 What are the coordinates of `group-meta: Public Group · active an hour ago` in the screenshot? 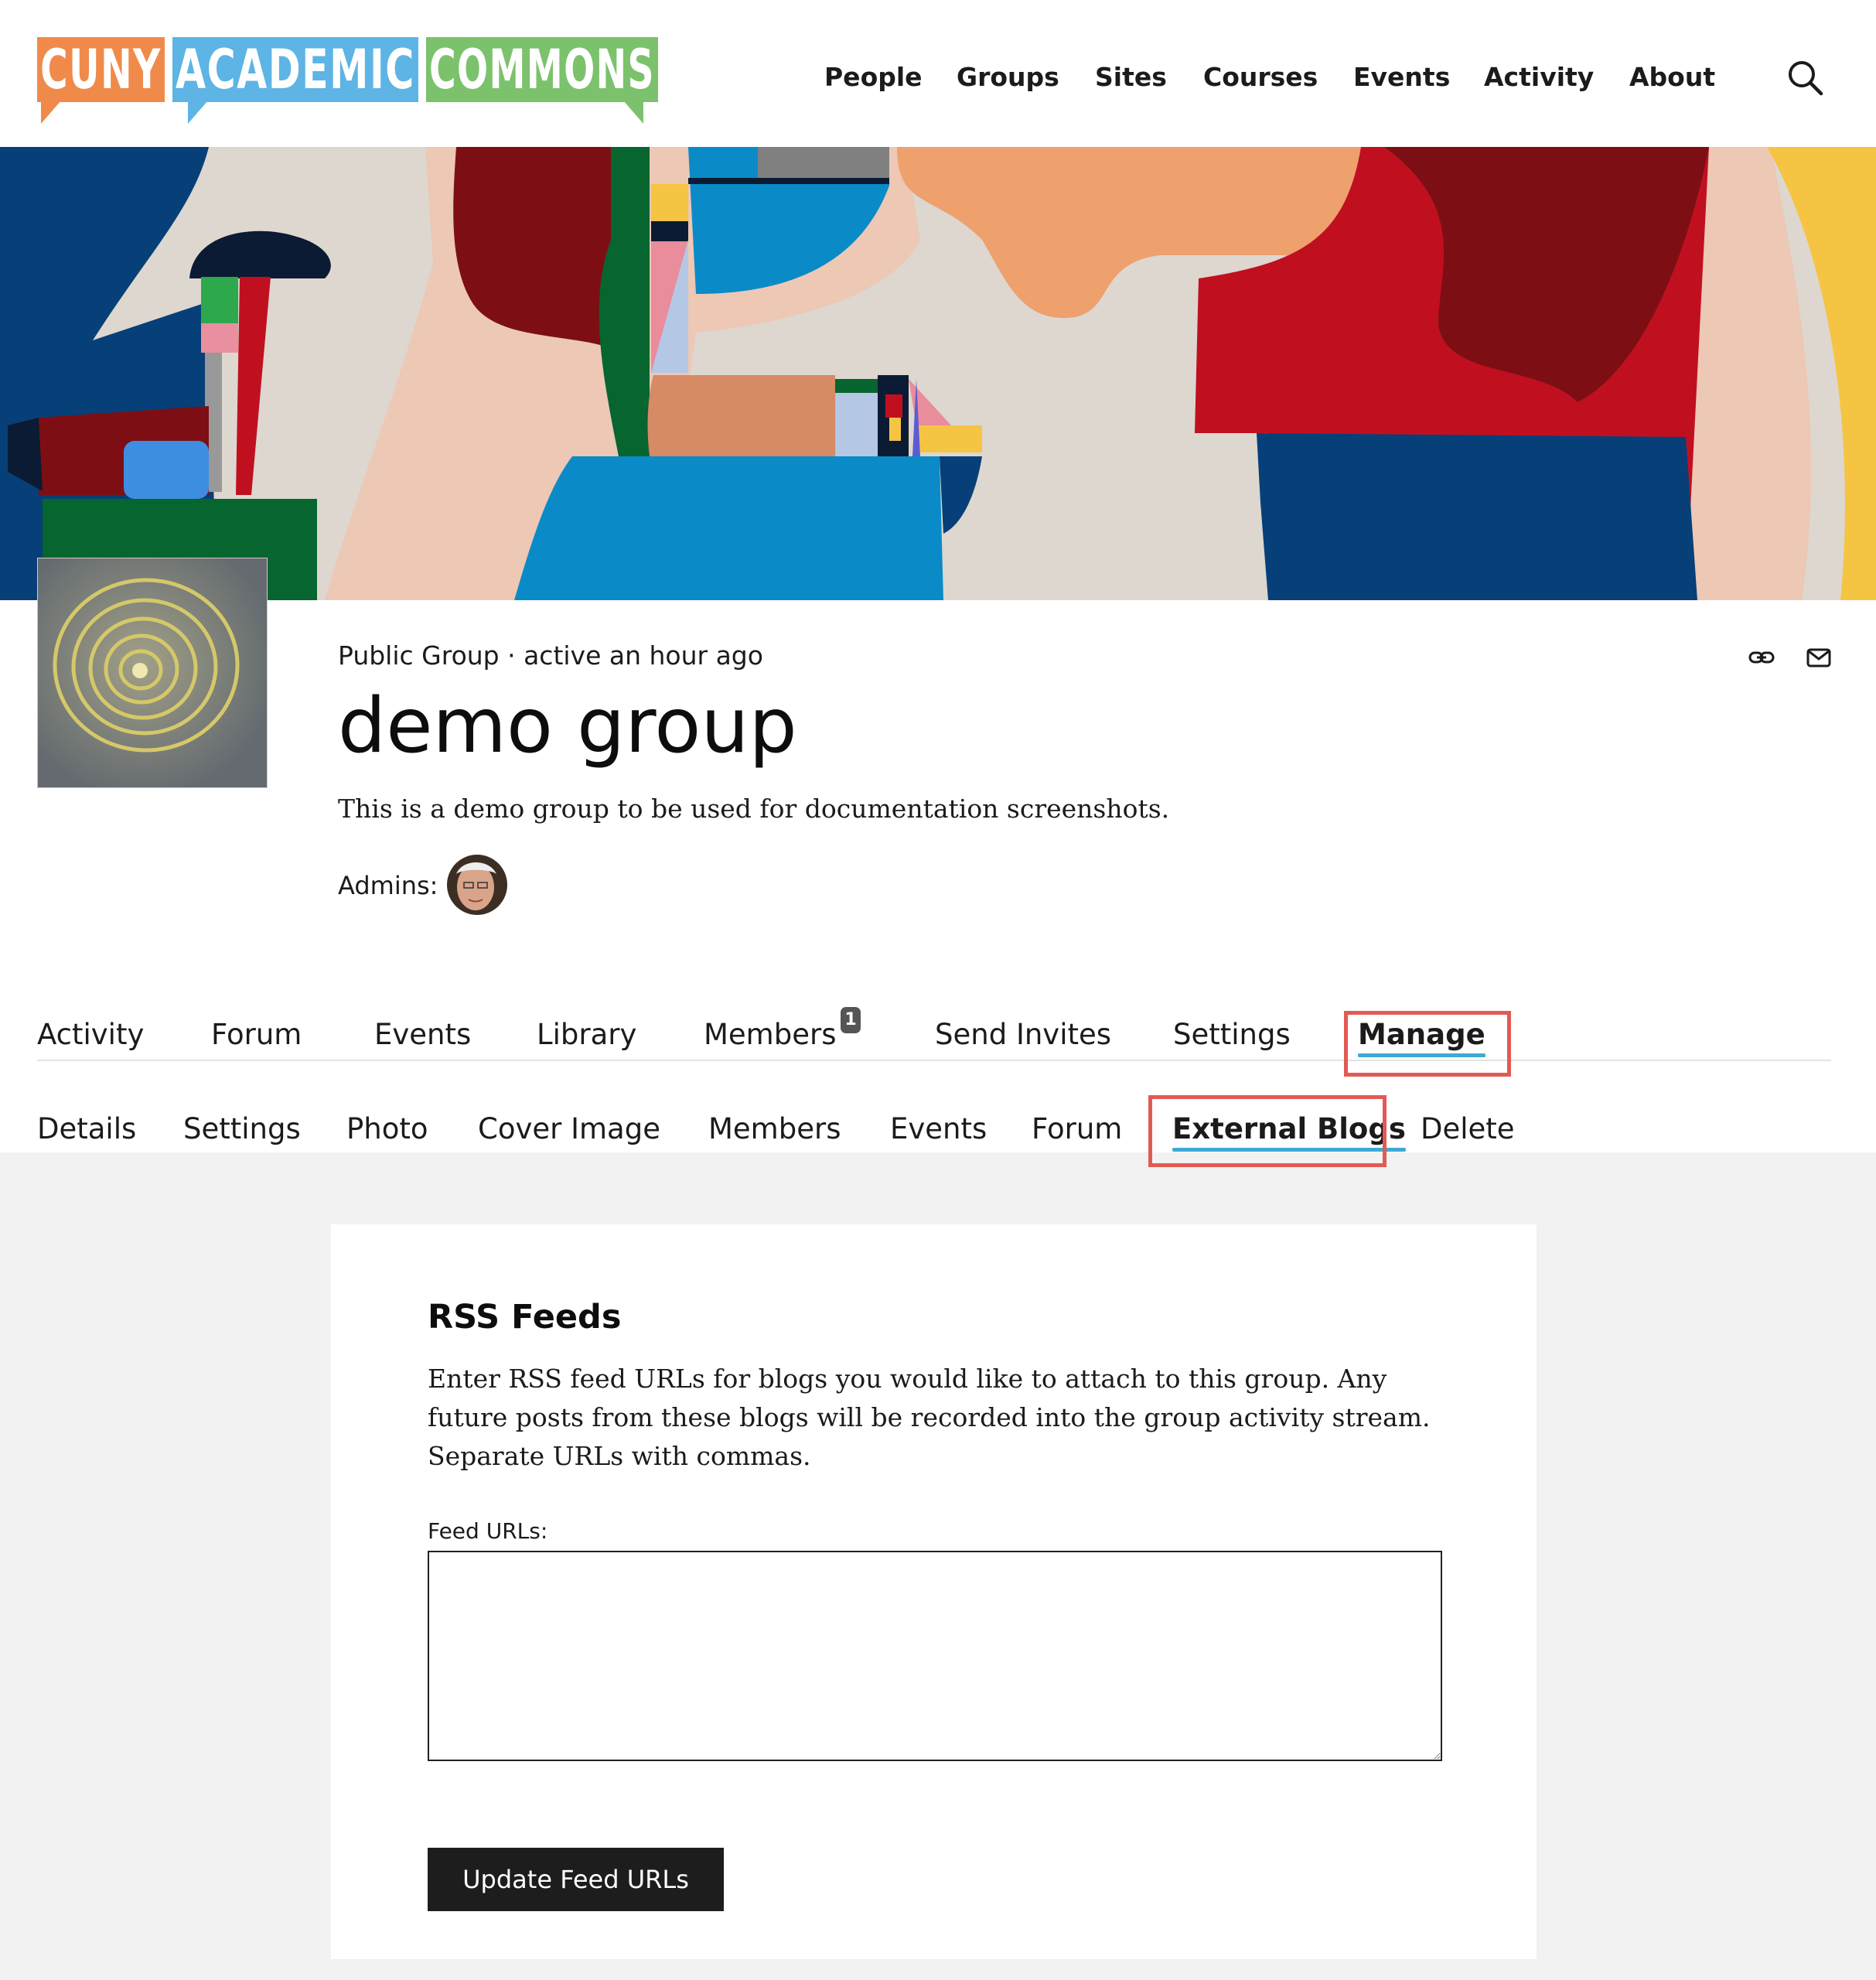 It's located at (550, 656).